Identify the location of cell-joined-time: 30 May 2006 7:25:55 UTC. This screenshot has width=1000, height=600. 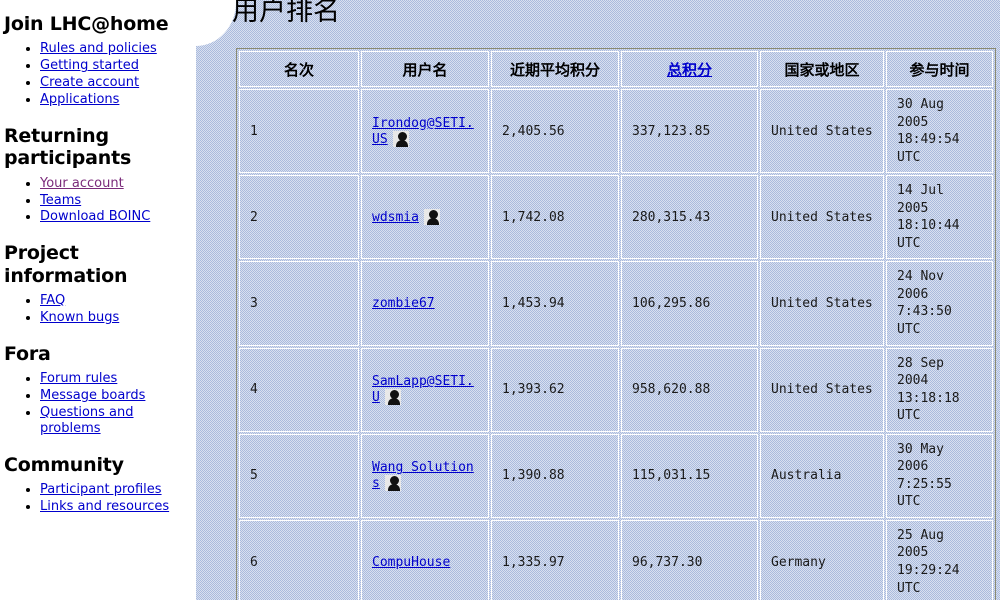
(939, 475).